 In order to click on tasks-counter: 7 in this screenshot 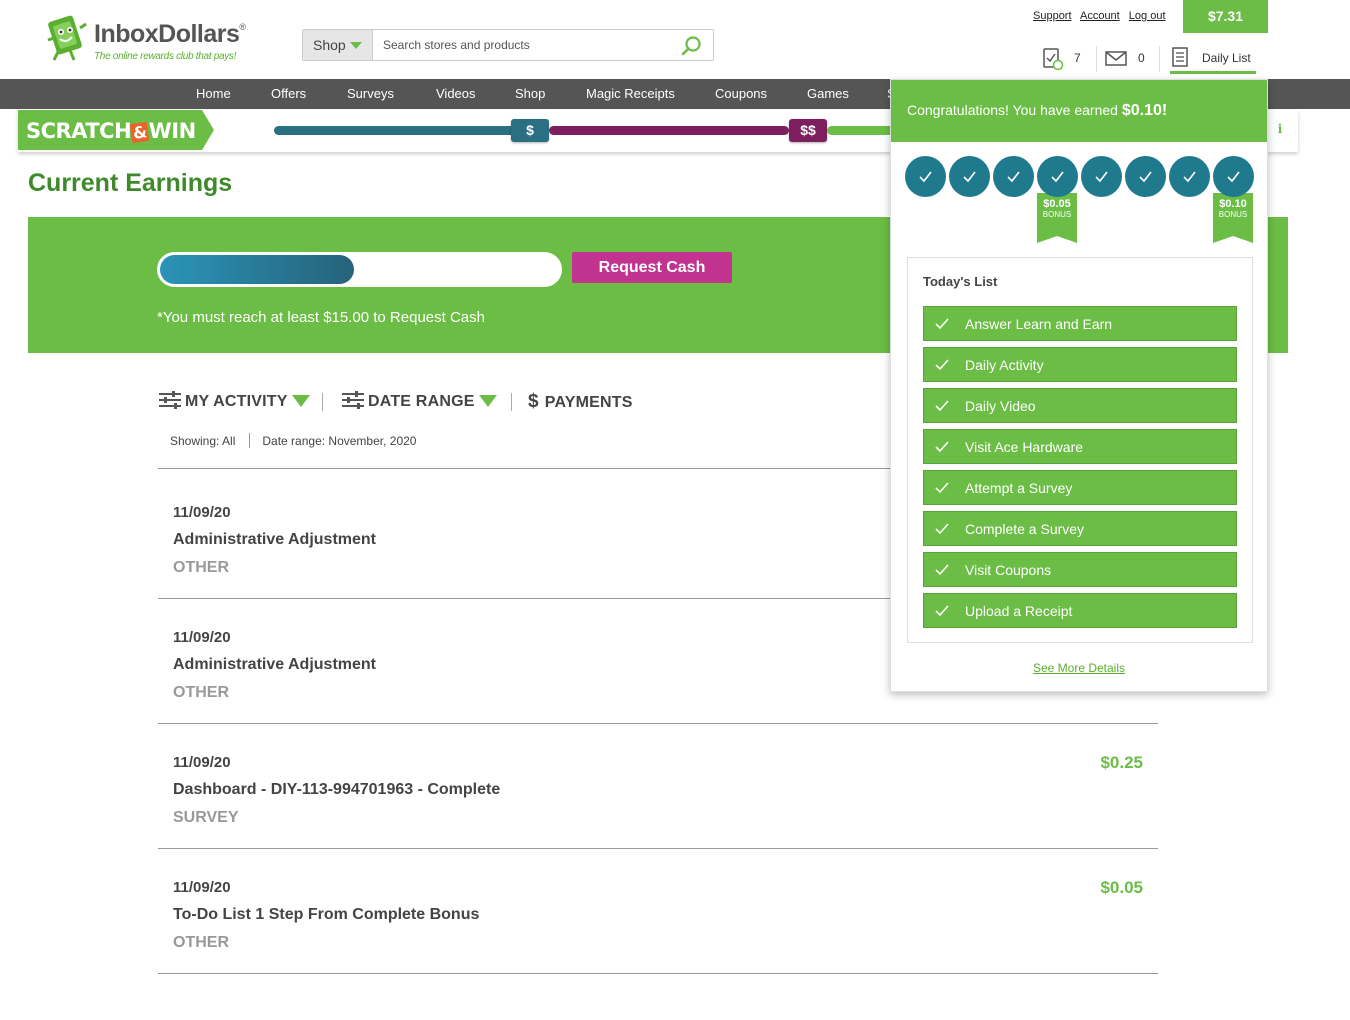, I will do `click(1061, 59)`.